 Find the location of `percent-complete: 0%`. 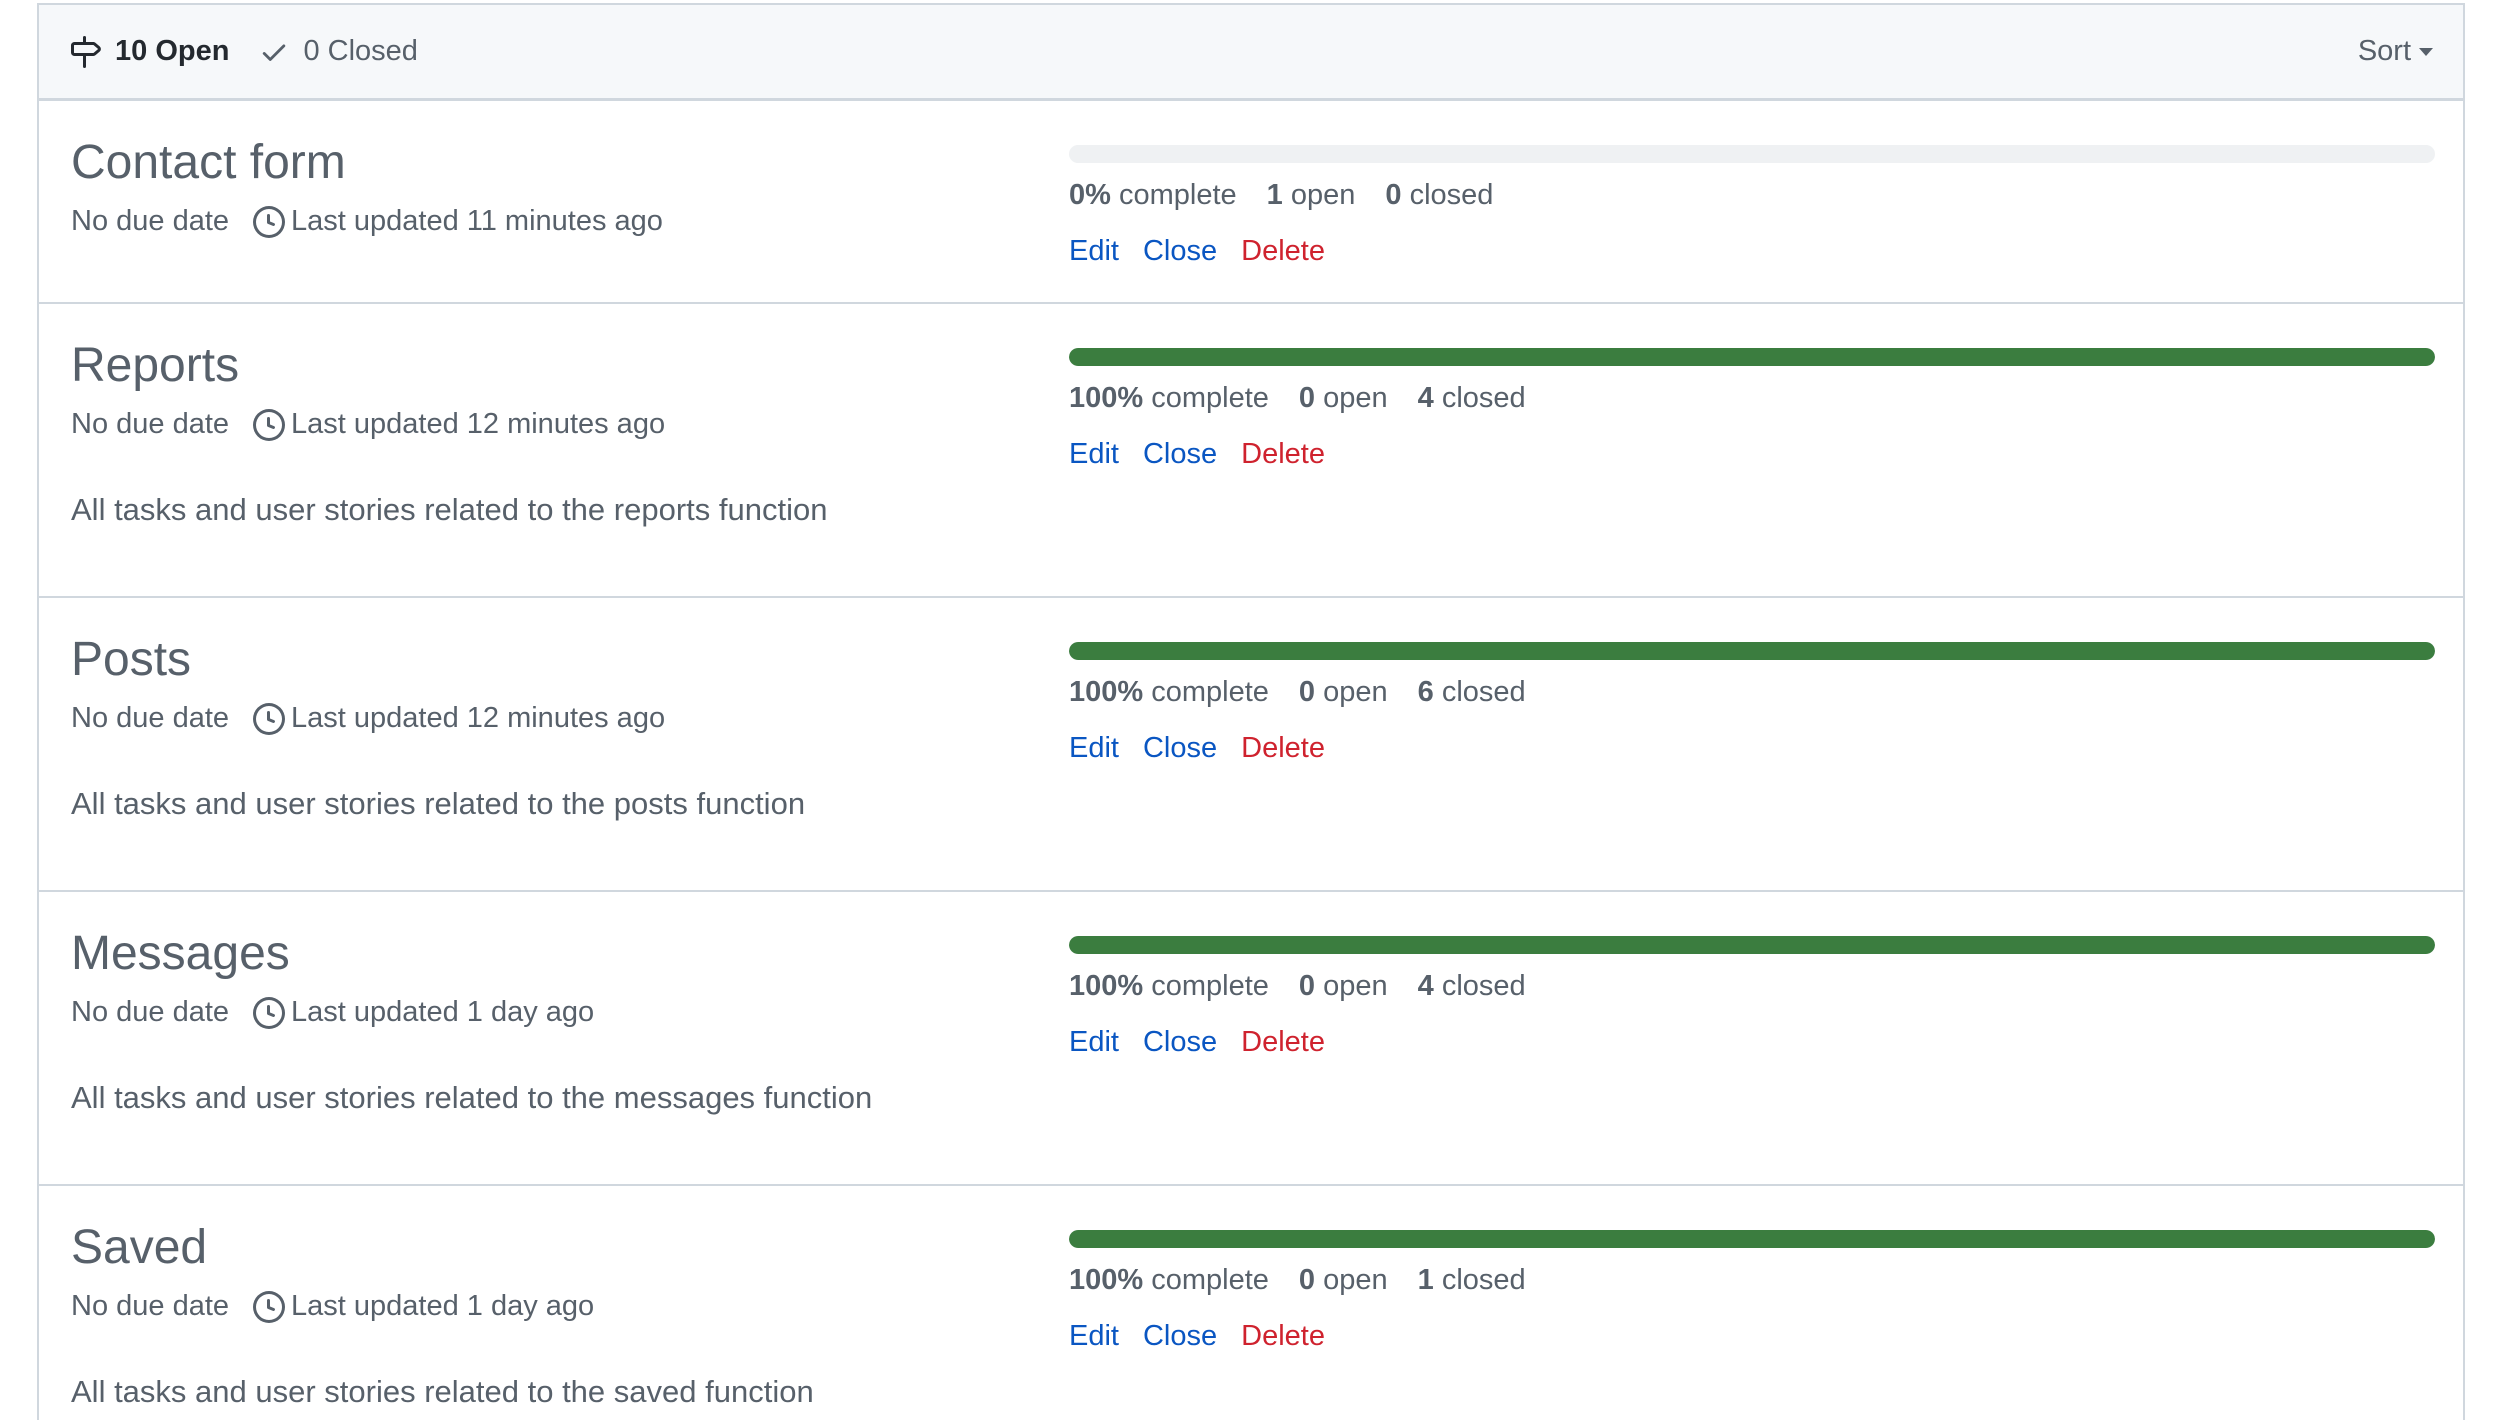

percent-complete: 0% is located at coordinates (1090, 195).